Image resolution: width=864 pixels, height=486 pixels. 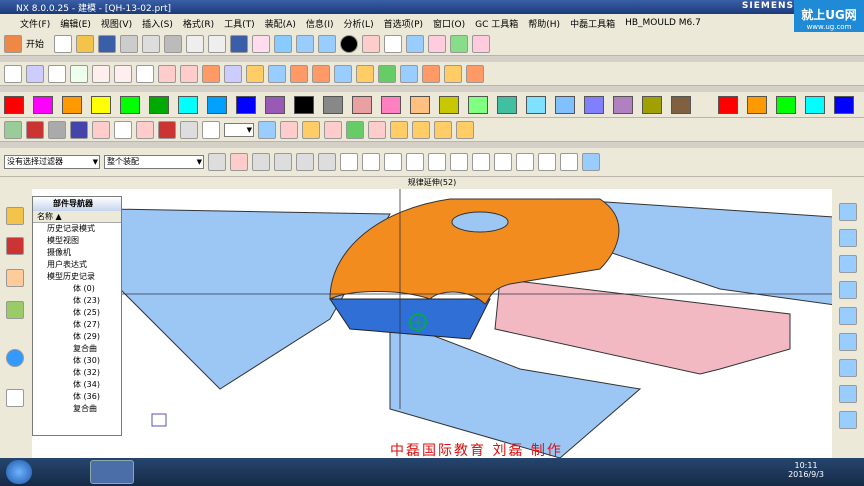 What do you see at coordinates (15, 310) in the screenshot?
I see `reuse-library-tab-icon` at bounding box center [15, 310].